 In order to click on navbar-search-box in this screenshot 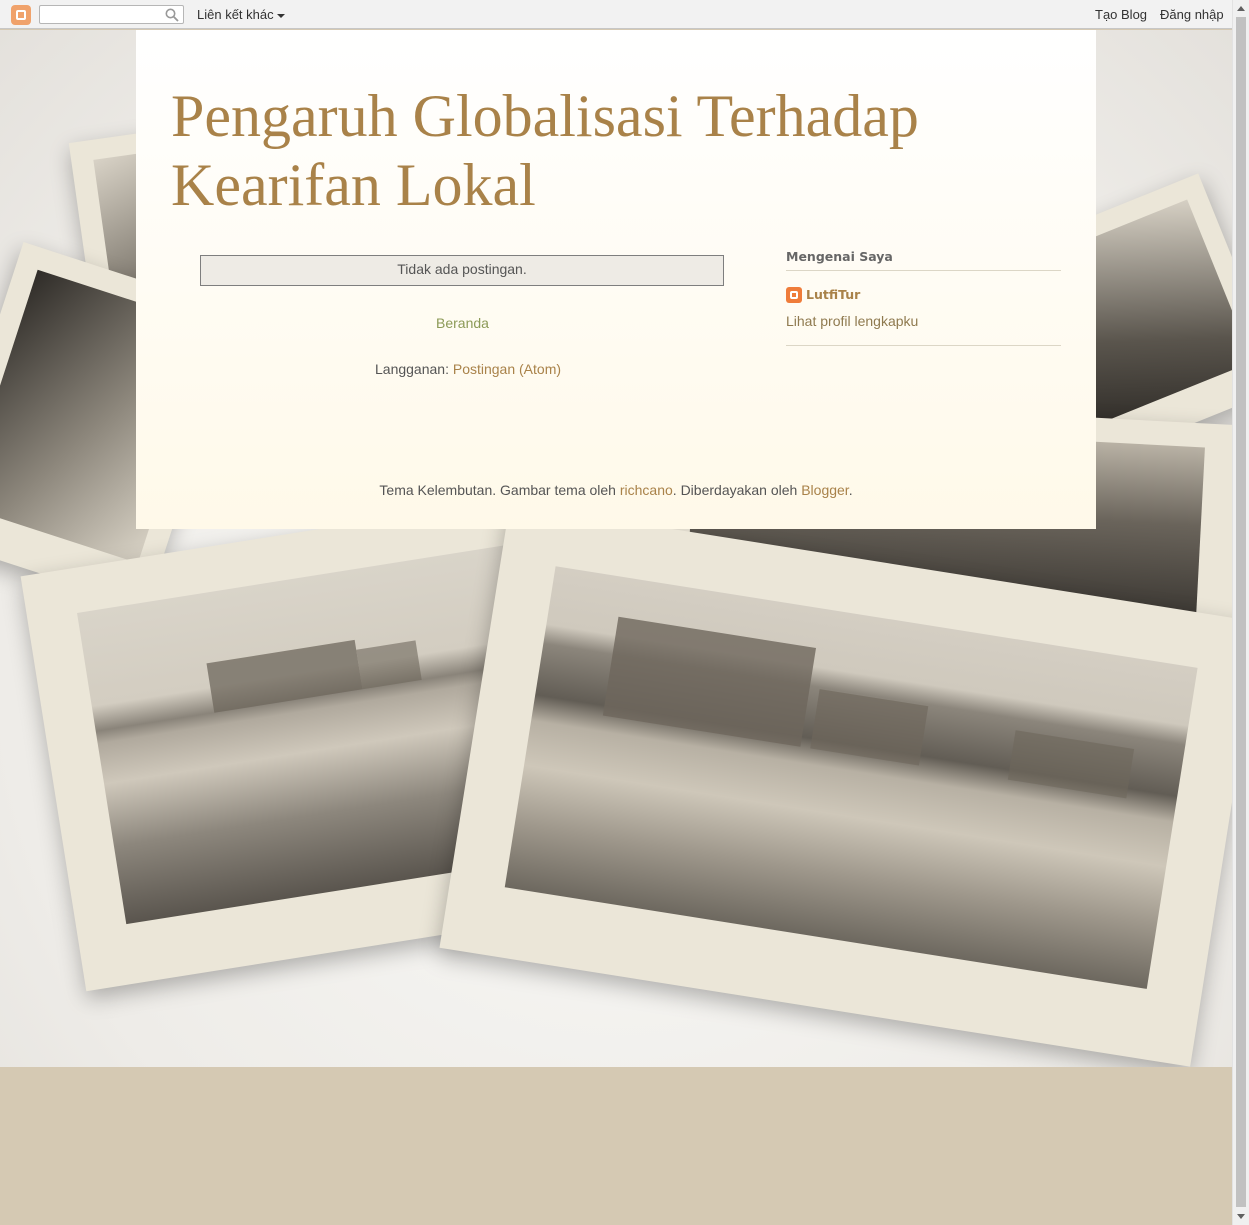, I will do `click(111, 14)`.